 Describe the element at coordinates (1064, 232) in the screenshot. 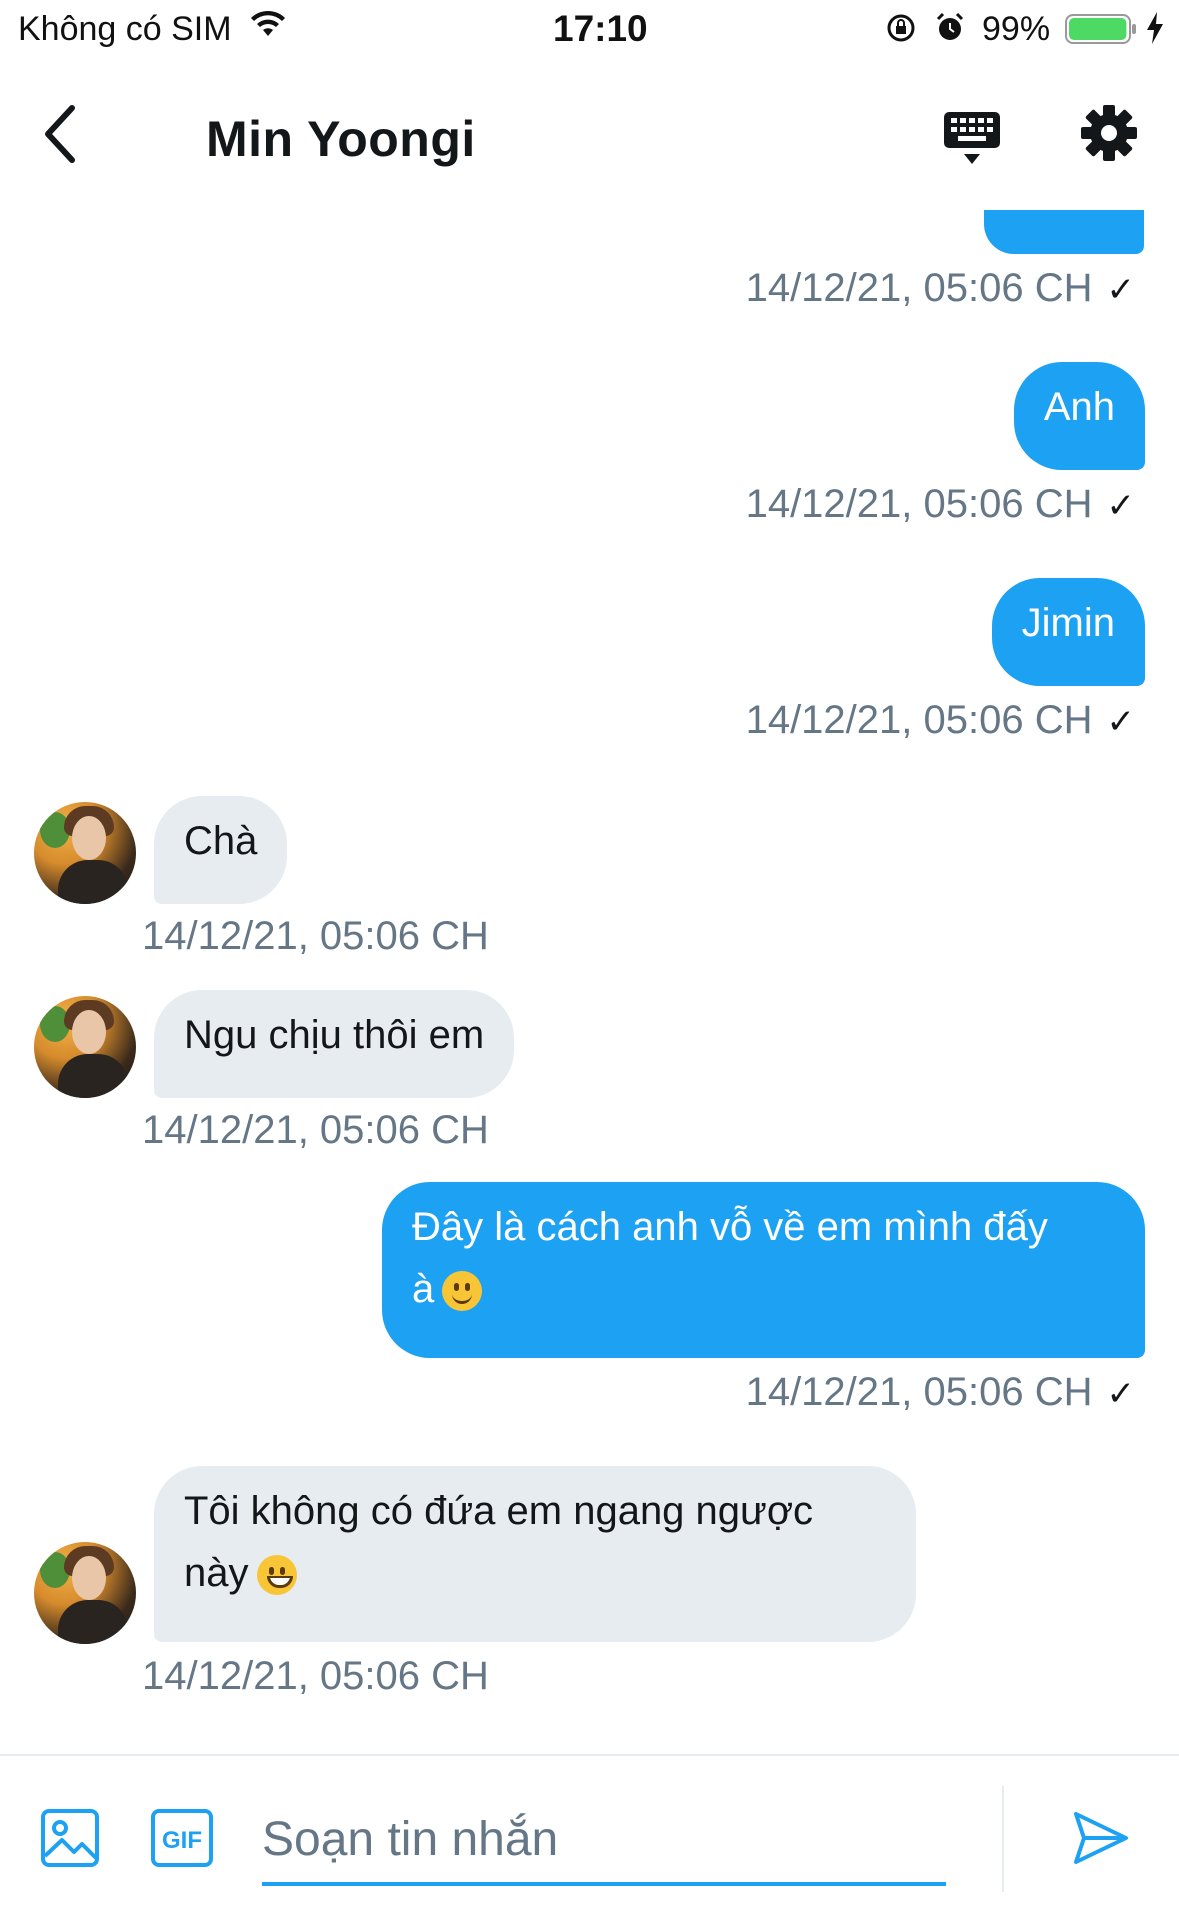

I see `outgoing-message-bubble` at that location.